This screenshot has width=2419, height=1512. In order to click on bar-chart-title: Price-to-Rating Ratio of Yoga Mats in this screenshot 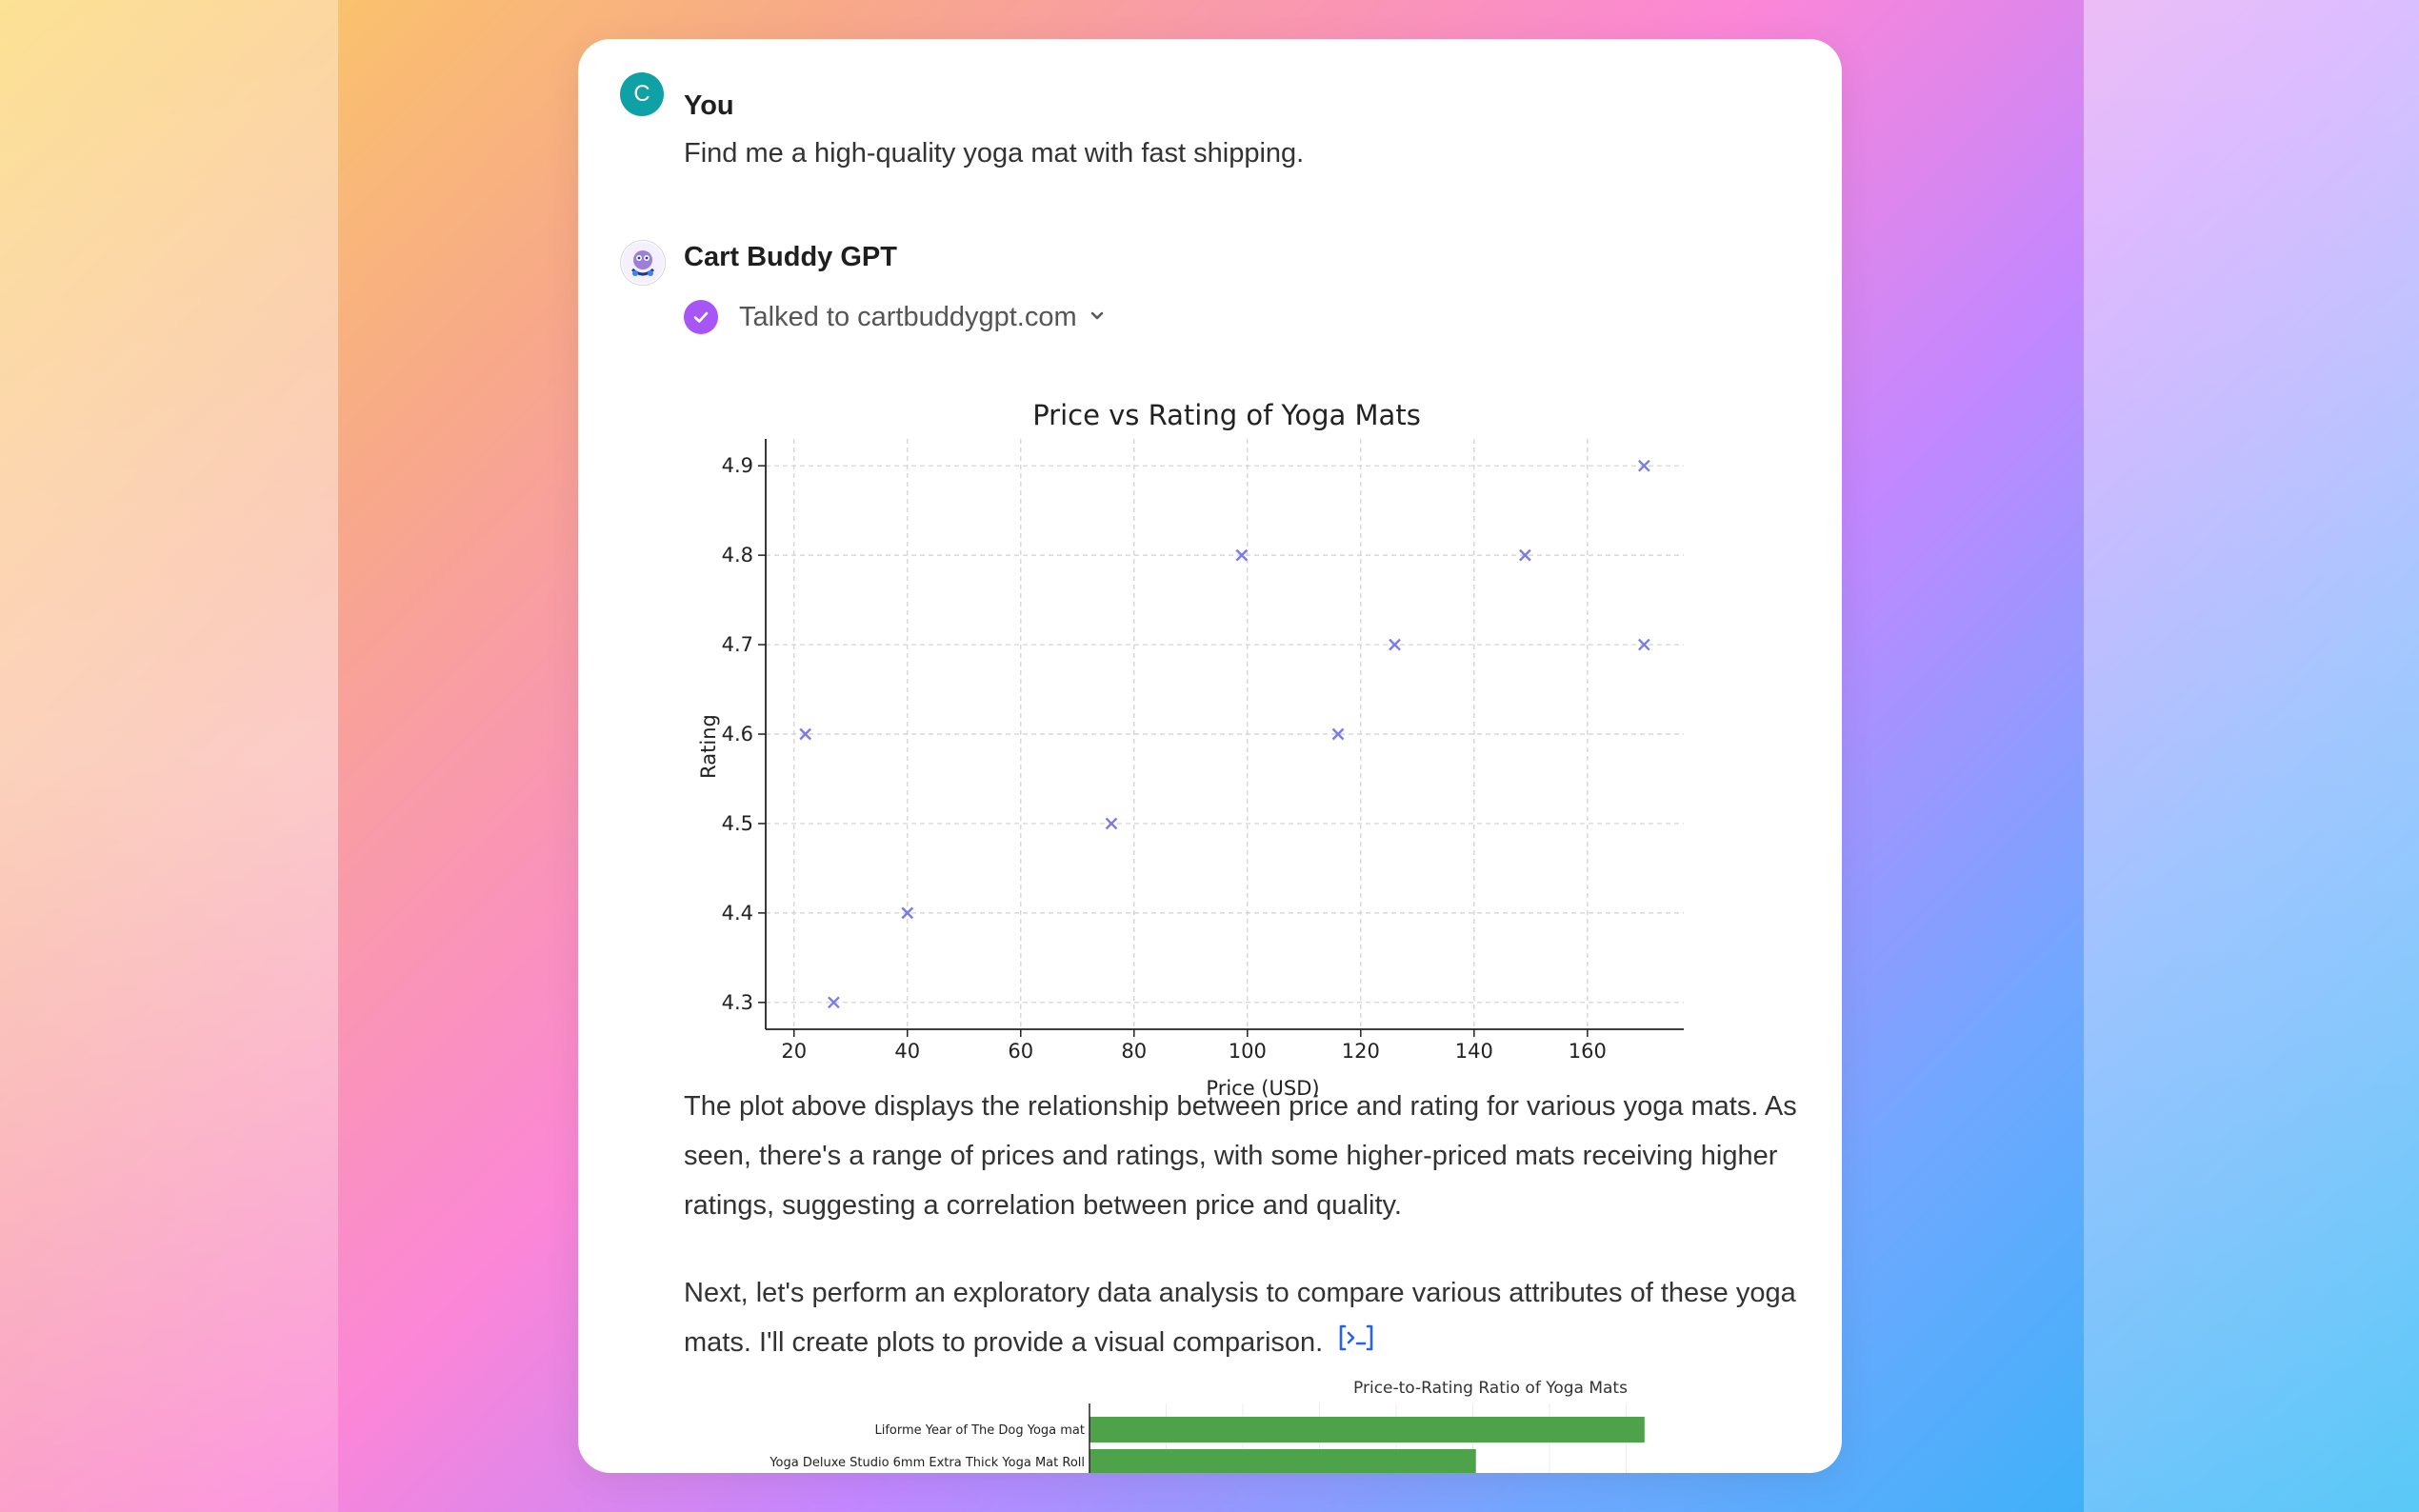, I will do `click(1490, 1388)`.